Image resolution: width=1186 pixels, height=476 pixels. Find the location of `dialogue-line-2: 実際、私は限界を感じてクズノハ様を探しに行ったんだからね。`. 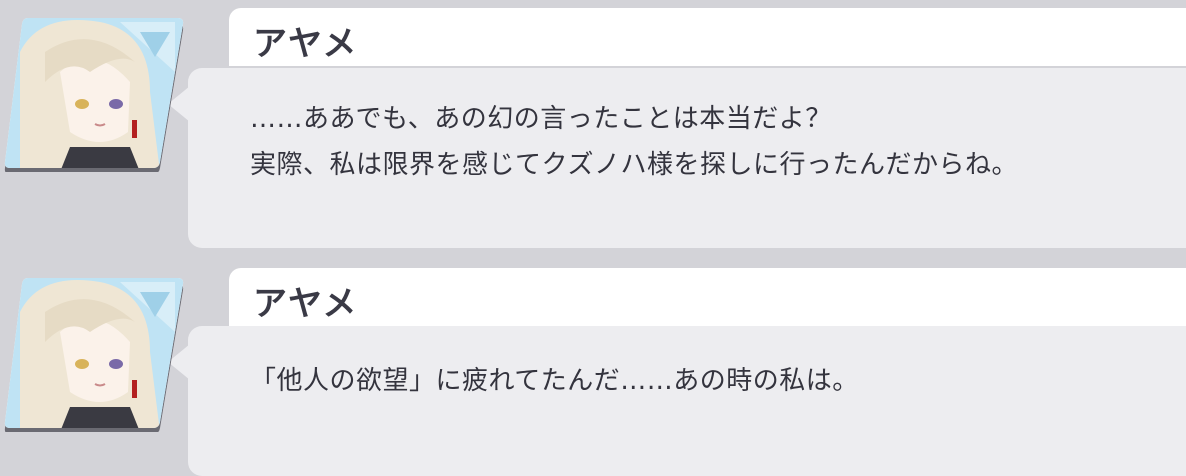

dialogue-line-2: 実際、私は限界を感じてクズノハ様を探しに行ったんだからね。 is located at coordinates (634, 165).